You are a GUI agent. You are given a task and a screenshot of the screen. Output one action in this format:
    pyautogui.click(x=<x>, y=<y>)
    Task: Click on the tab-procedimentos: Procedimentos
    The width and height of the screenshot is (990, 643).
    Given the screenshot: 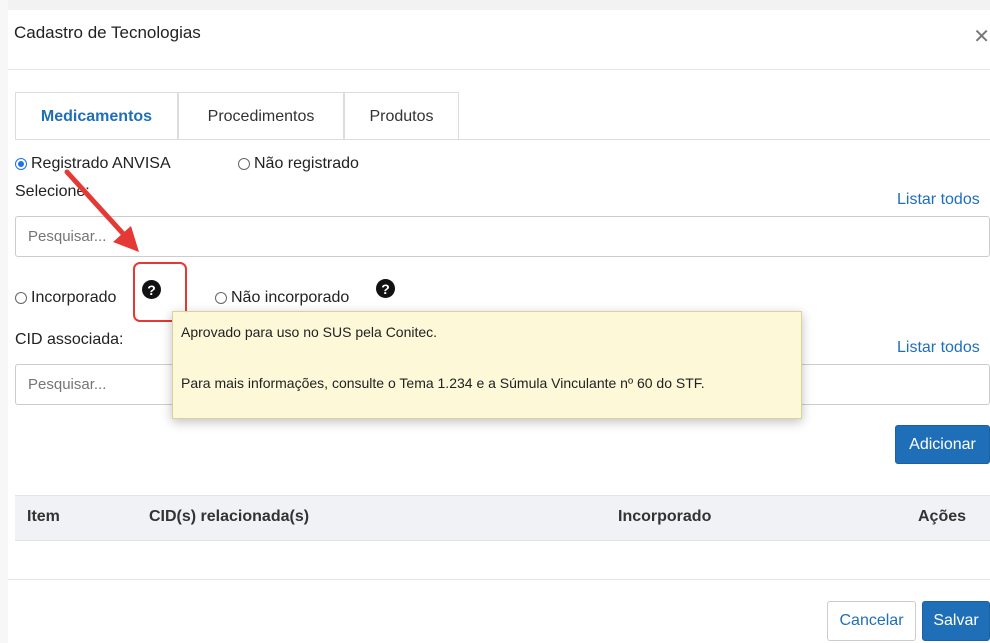 What is the action you would take?
    pyautogui.click(x=261, y=116)
    